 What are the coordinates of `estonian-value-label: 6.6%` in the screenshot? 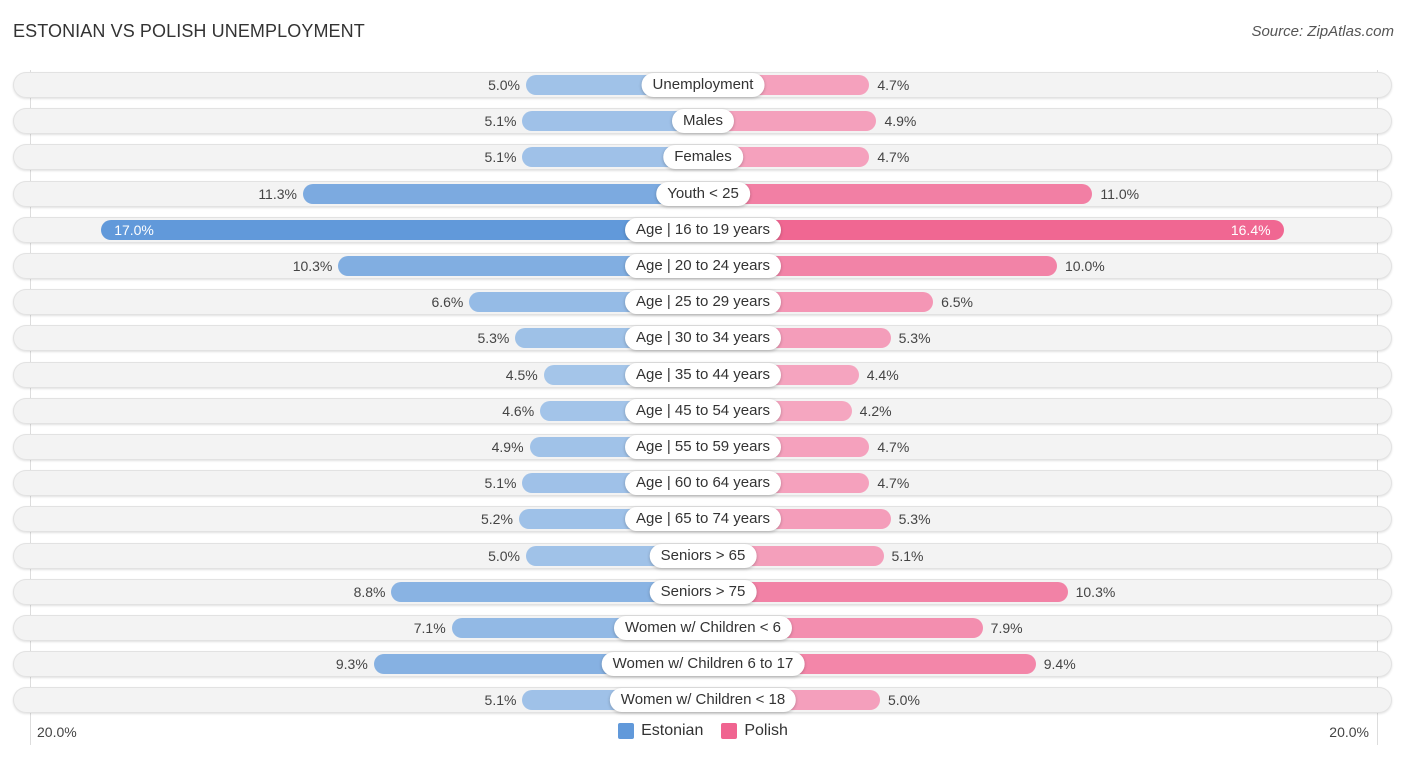 It's located at (447, 302).